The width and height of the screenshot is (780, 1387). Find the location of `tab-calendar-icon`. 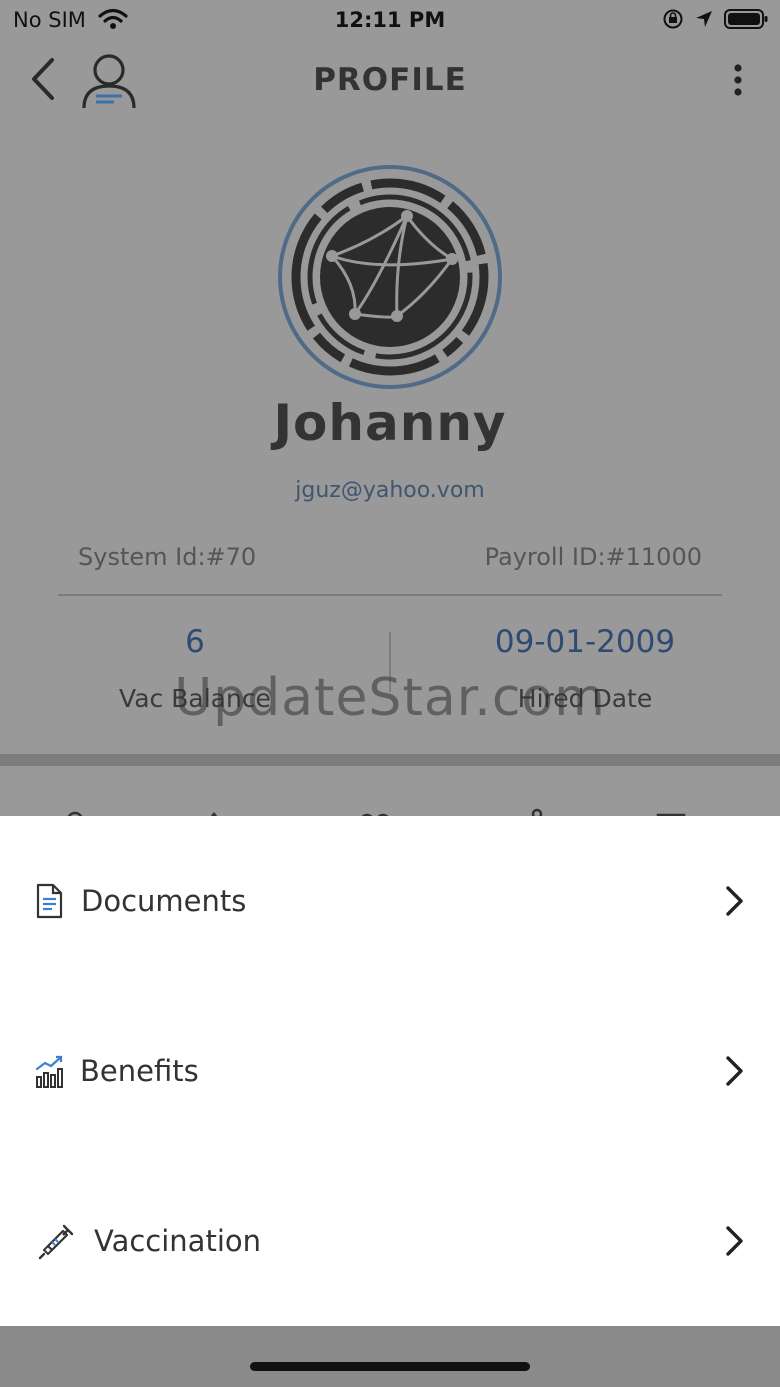

tab-calendar-icon is located at coordinates (671, 814).